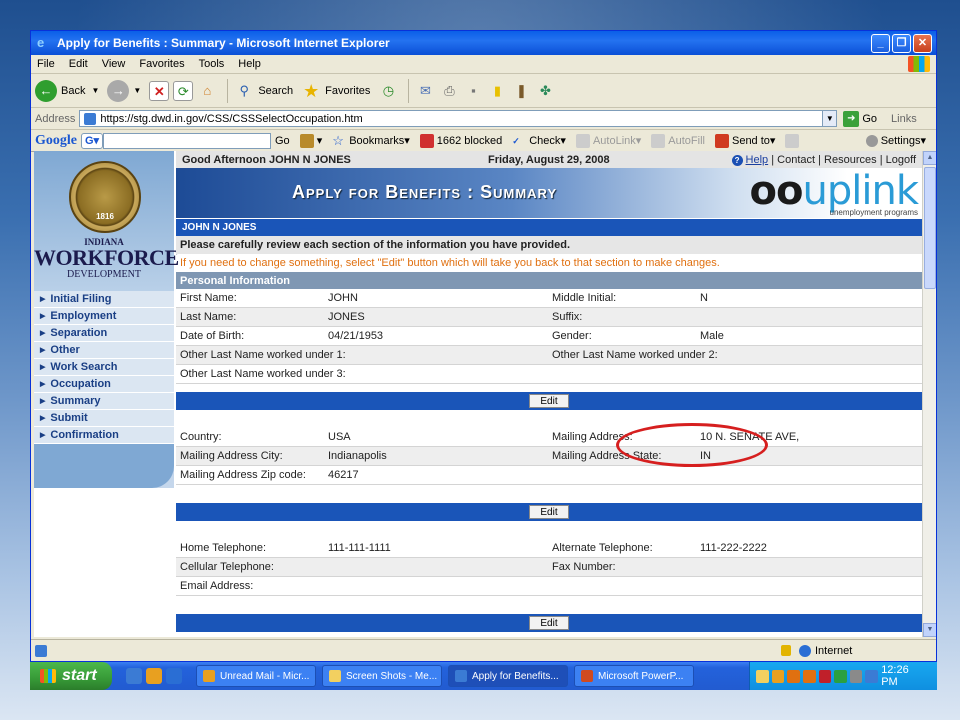 This screenshot has width=960, height=720. What do you see at coordinates (92, 140) in the screenshot?
I see `google-g-icon: G▾` at bounding box center [92, 140].